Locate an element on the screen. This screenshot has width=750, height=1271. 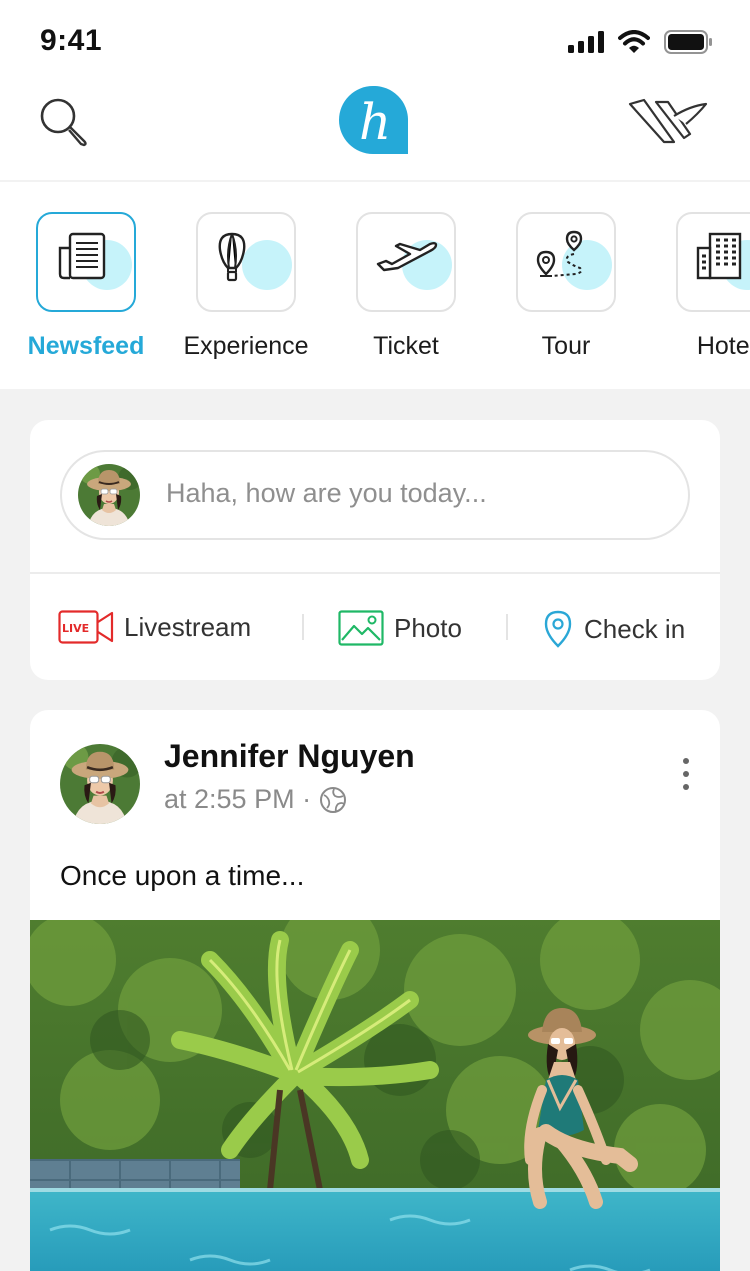
category-ticket: Ticket is located at coordinates (406, 286).